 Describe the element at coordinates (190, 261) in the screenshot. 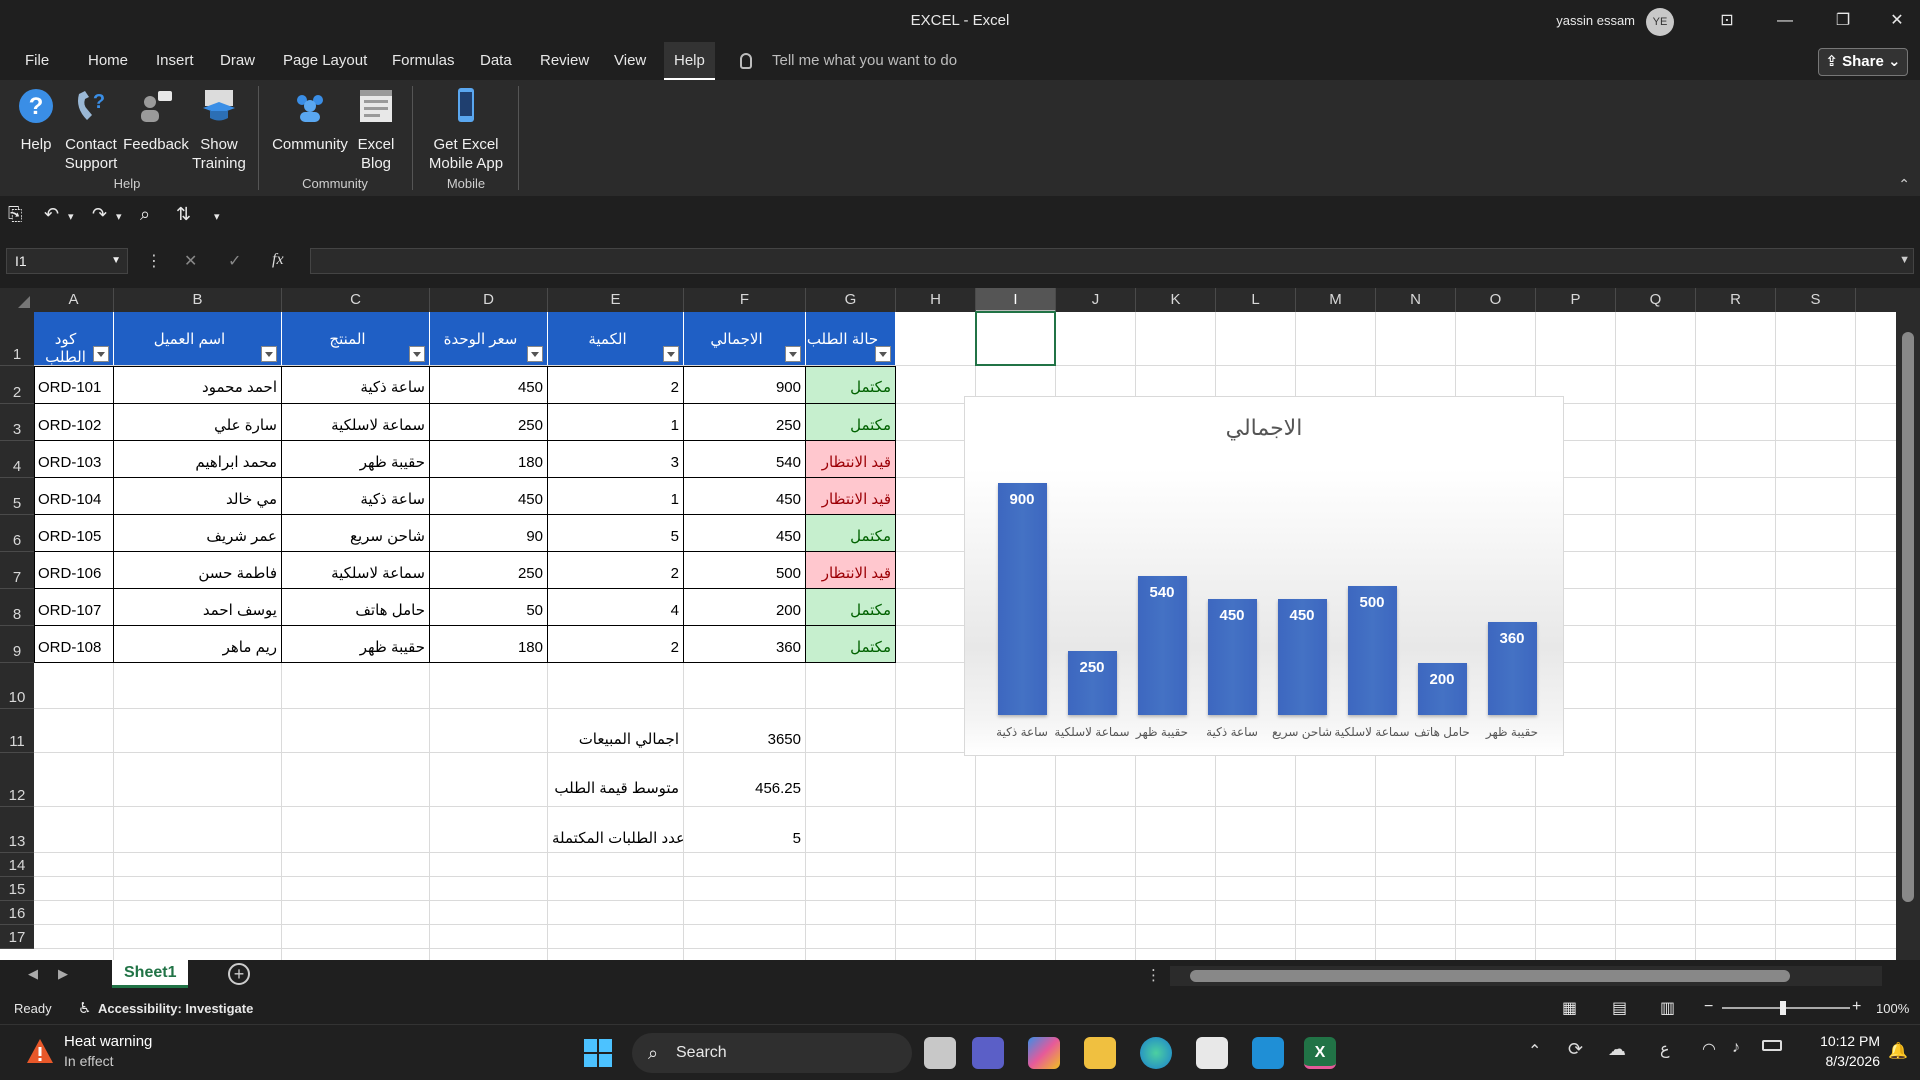

I see `cancel-icon: ✕` at that location.